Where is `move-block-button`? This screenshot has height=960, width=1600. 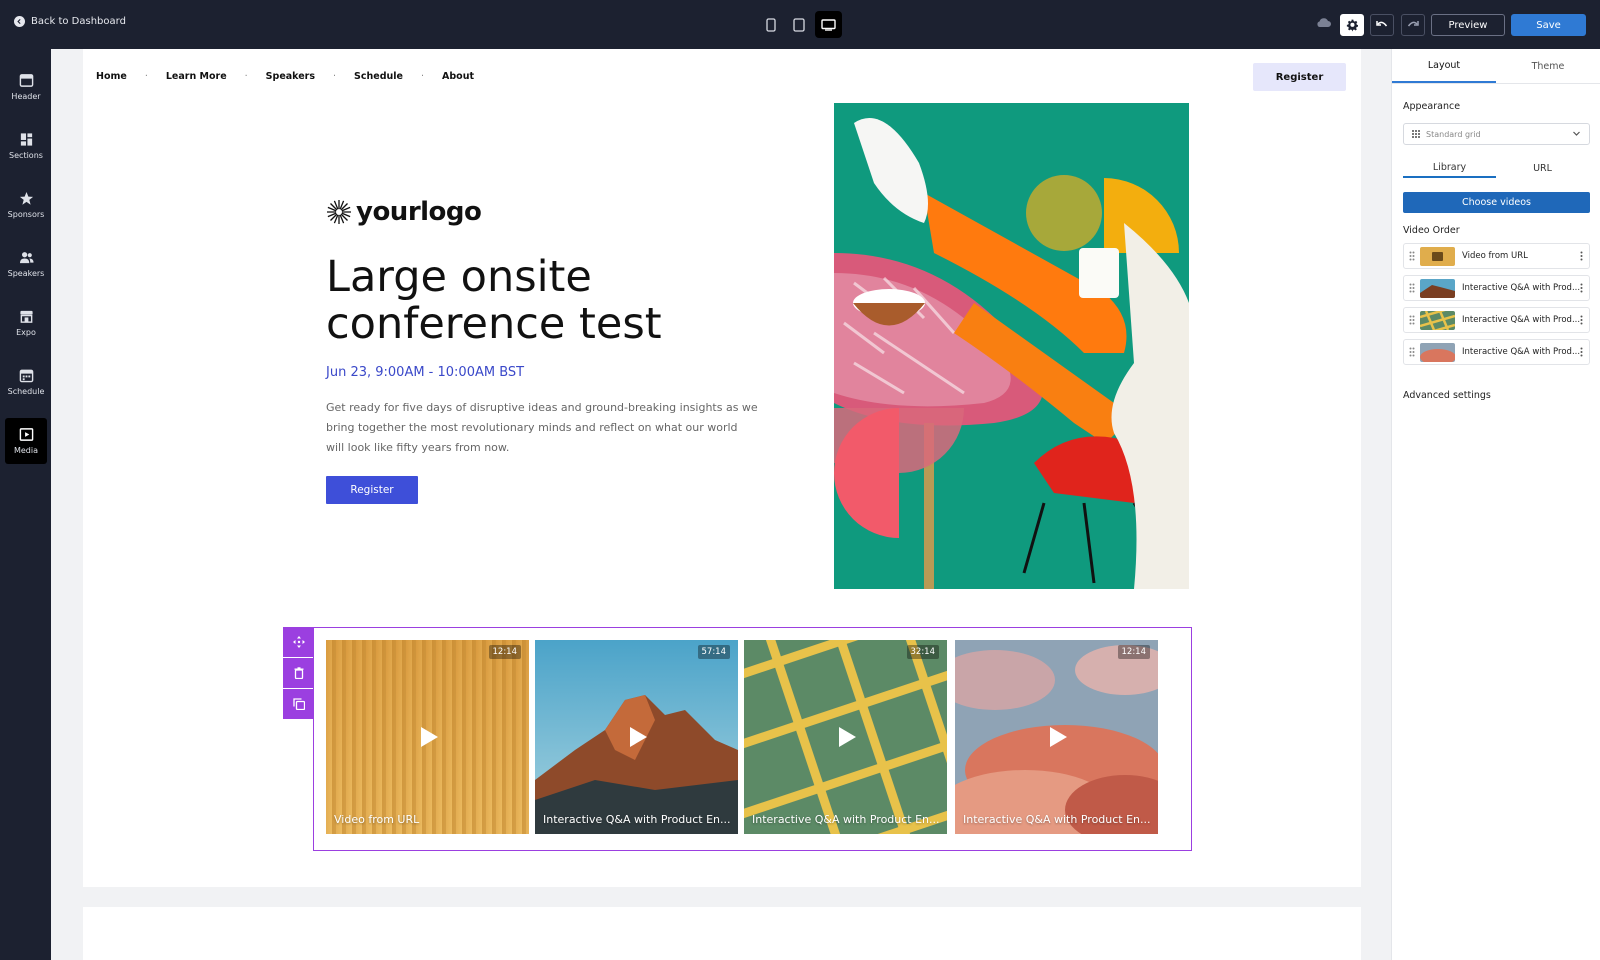 move-block-button is located at coordinates (298, 642).